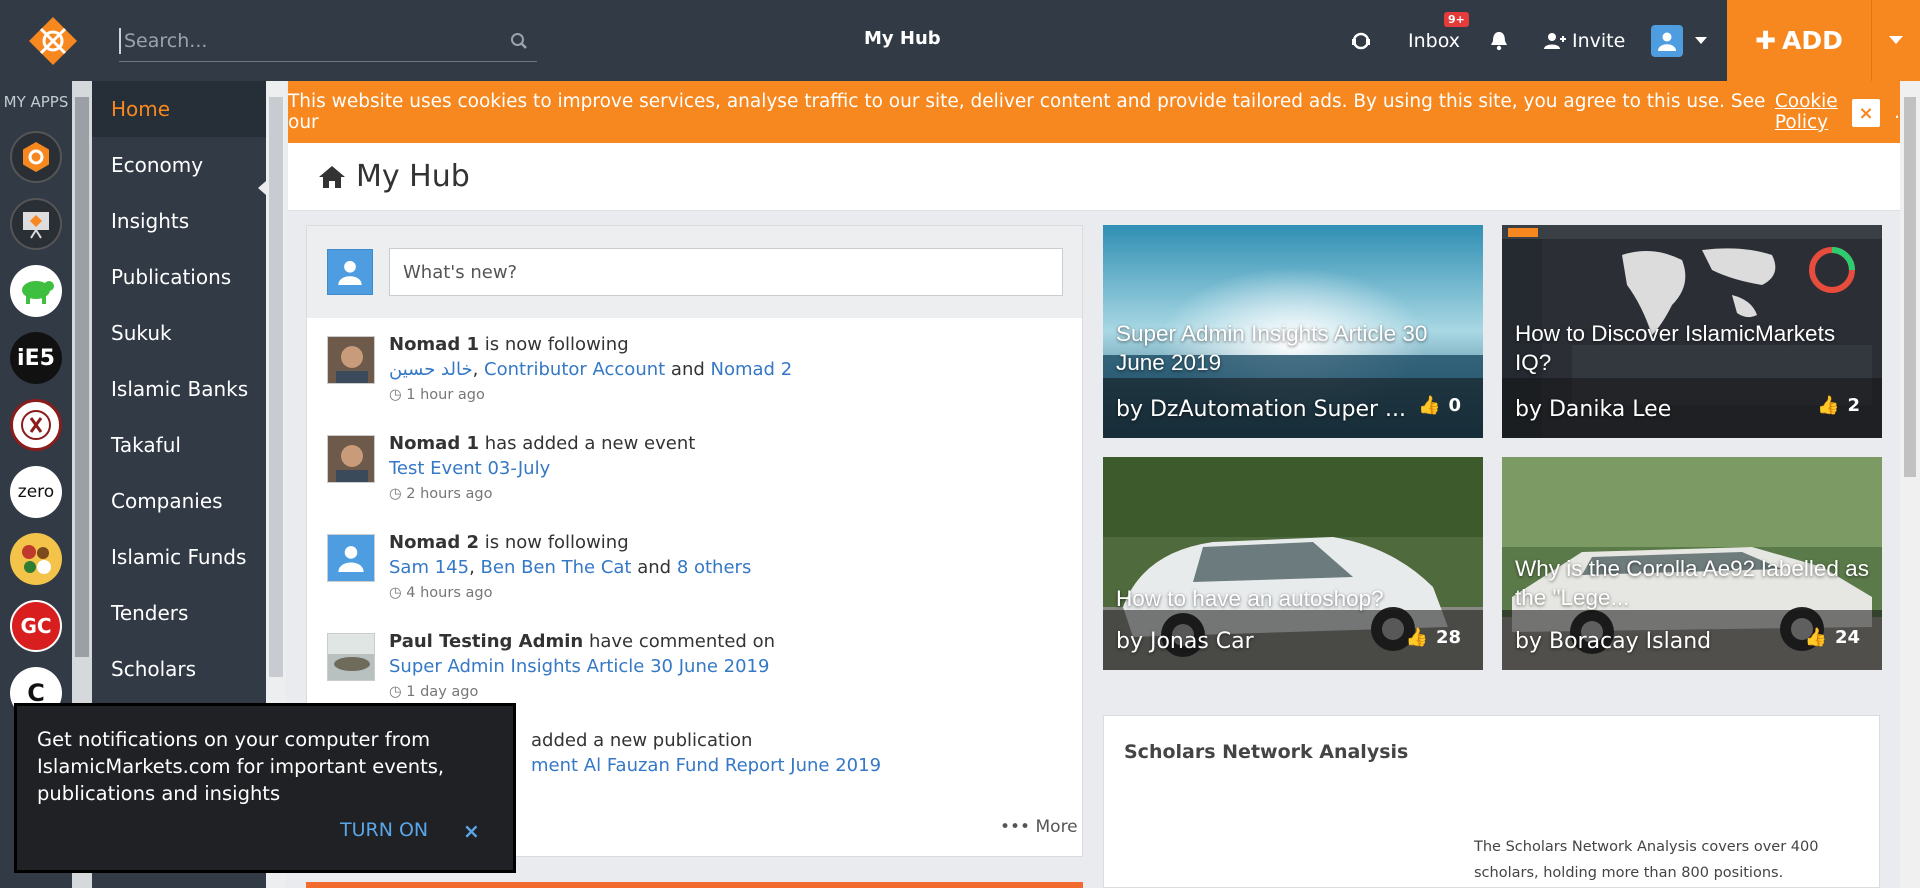 The height and width of the screenshot is (888, 1920). What do you see at coordinates (1434, 40) in the screenshot?
I see `inbox-label: Inbox` at bounding box center [1434, 40].